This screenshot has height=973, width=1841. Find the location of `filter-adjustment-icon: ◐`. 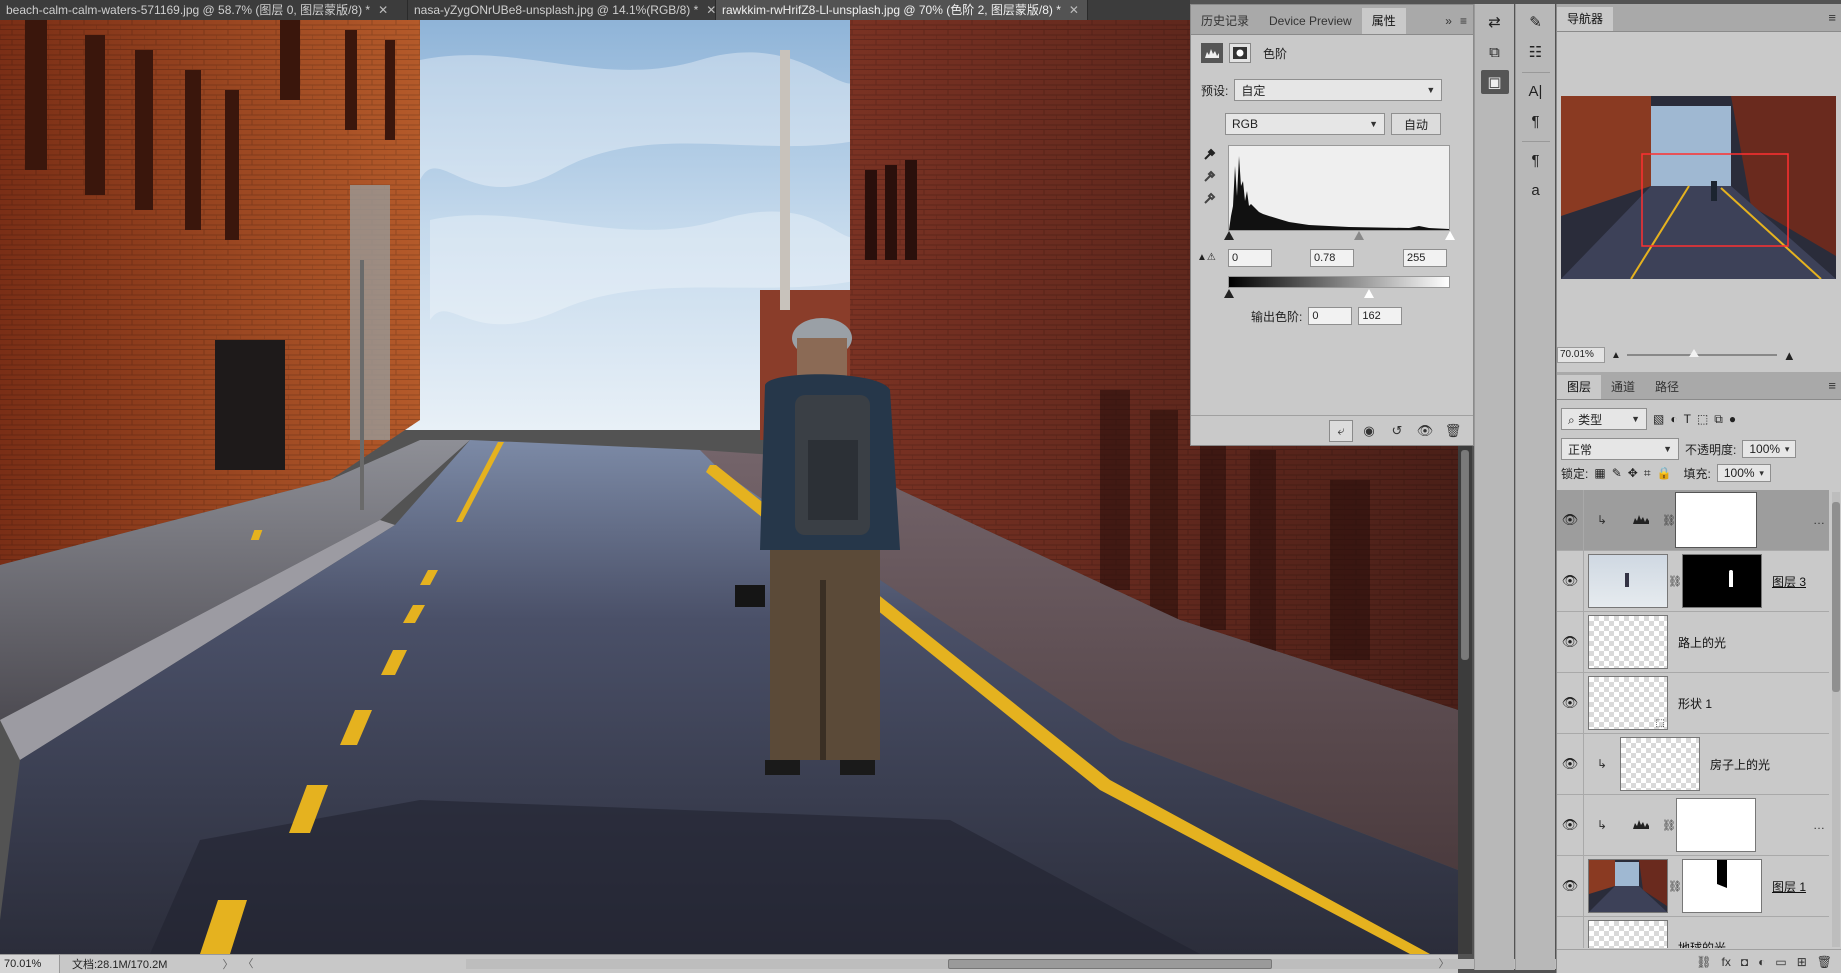

filter-adjustment-icon: ◐ is located at coordinates (1673, 419).